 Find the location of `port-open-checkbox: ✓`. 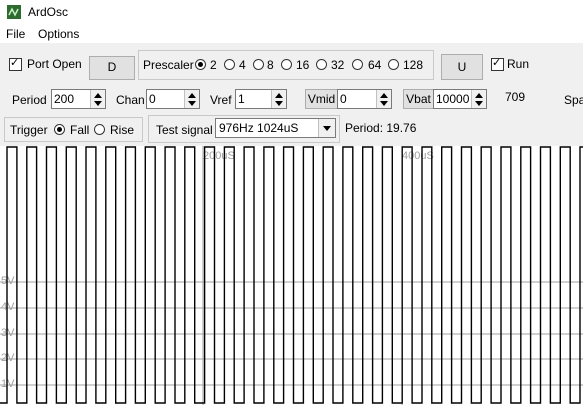

port-open-checkbox: ✓ is located at coordinates (15, 64).